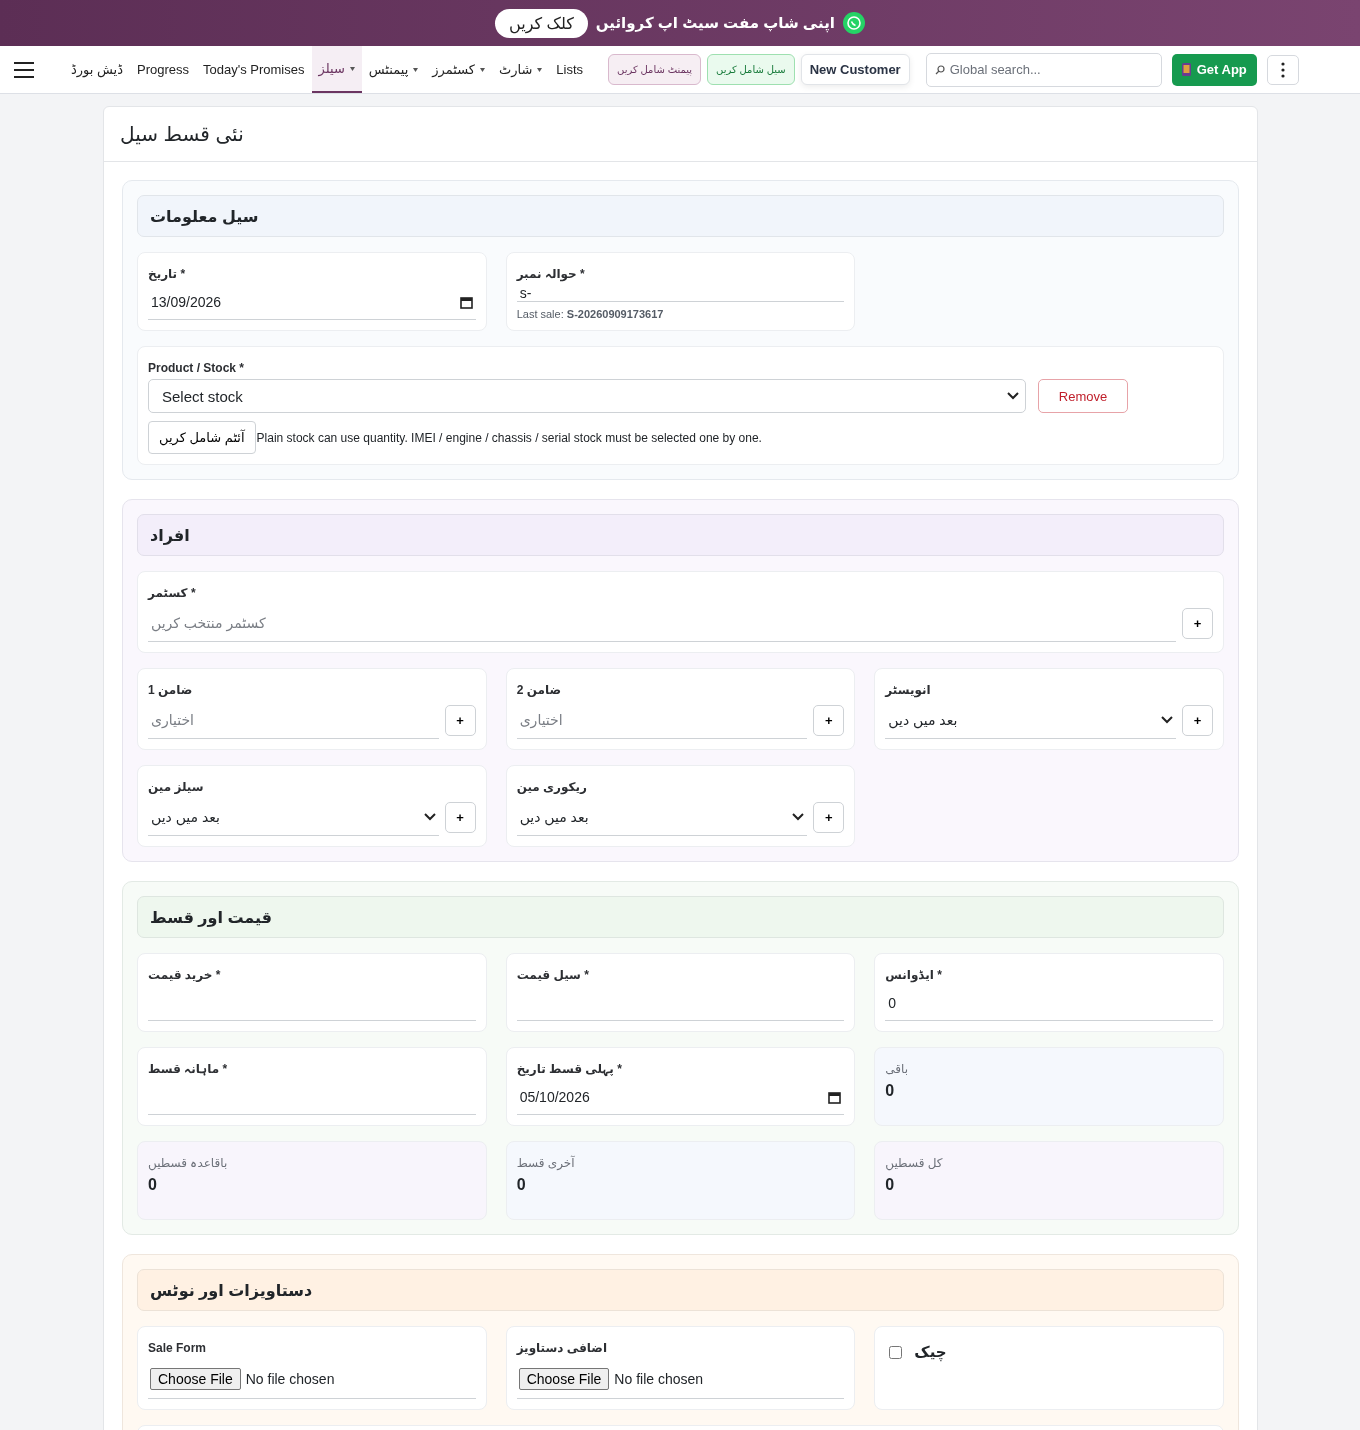 The width and height of the screenshot is (1360, 1430). I want to click on section-header: دستاویزات اور نوٹس, so click(680, 1290).